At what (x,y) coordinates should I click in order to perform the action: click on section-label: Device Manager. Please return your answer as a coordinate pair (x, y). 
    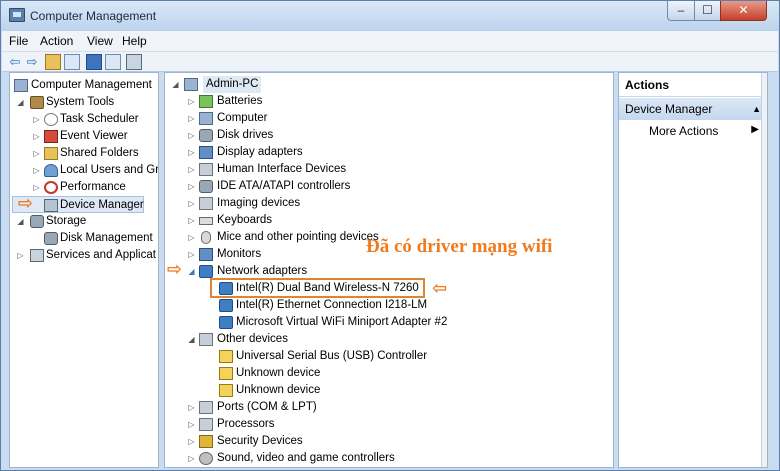
    Looking at the image, I should click on (669, 109).